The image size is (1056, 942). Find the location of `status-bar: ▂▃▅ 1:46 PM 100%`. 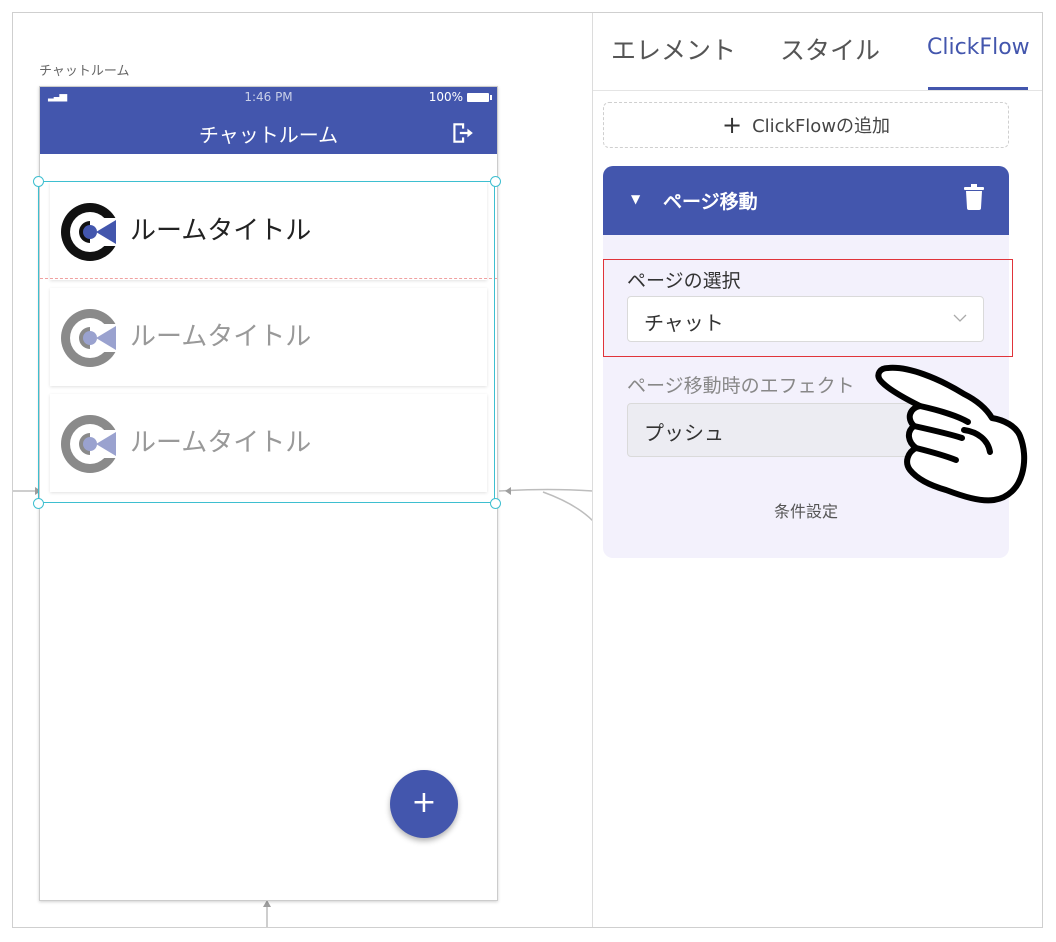

status-bar: ▂▃▅ 1:46 PM 100% is located at coordinates (268, 98).